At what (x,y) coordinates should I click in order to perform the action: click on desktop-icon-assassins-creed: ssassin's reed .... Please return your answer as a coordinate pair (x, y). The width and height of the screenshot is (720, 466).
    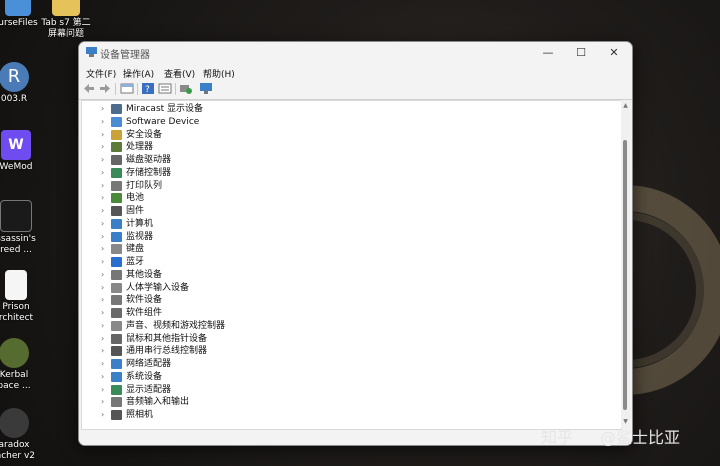
    Looking at the image, I should click on (23, 228).